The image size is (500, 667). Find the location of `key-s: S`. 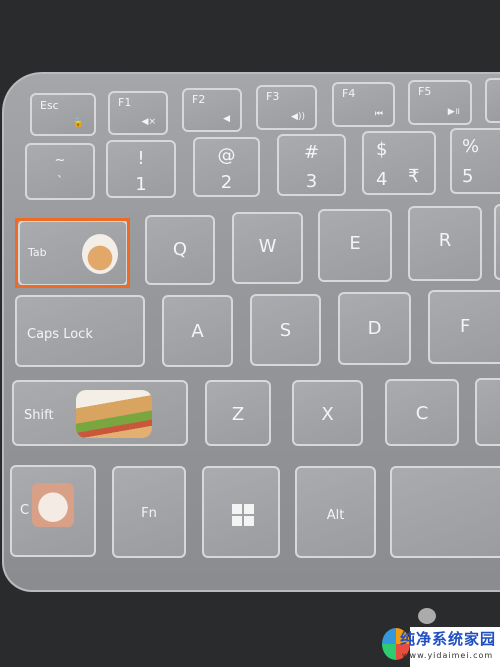

key-s: S is located at coordinates (285, 330).